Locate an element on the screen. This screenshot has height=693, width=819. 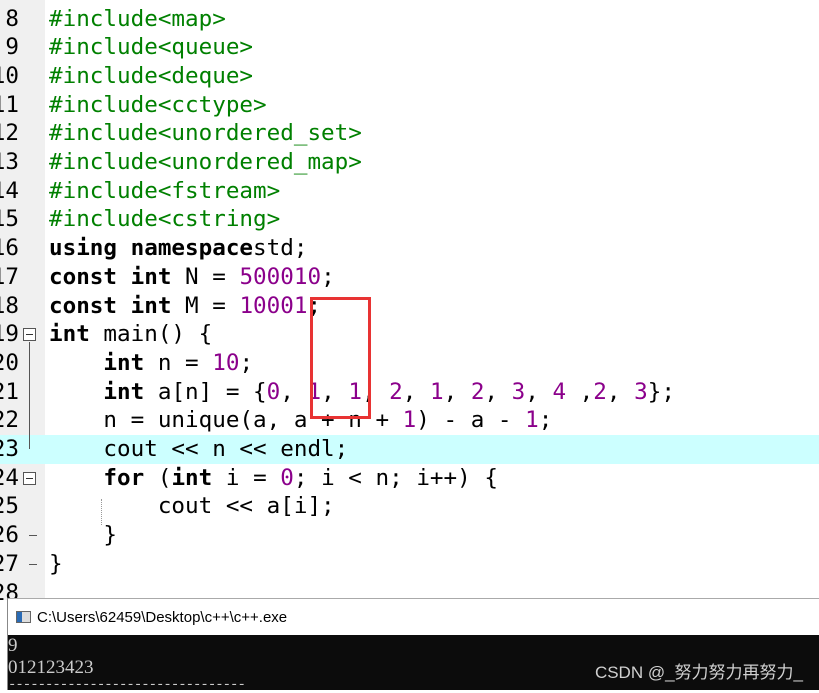
line-number: 20 is located at coordinates (9, 362).